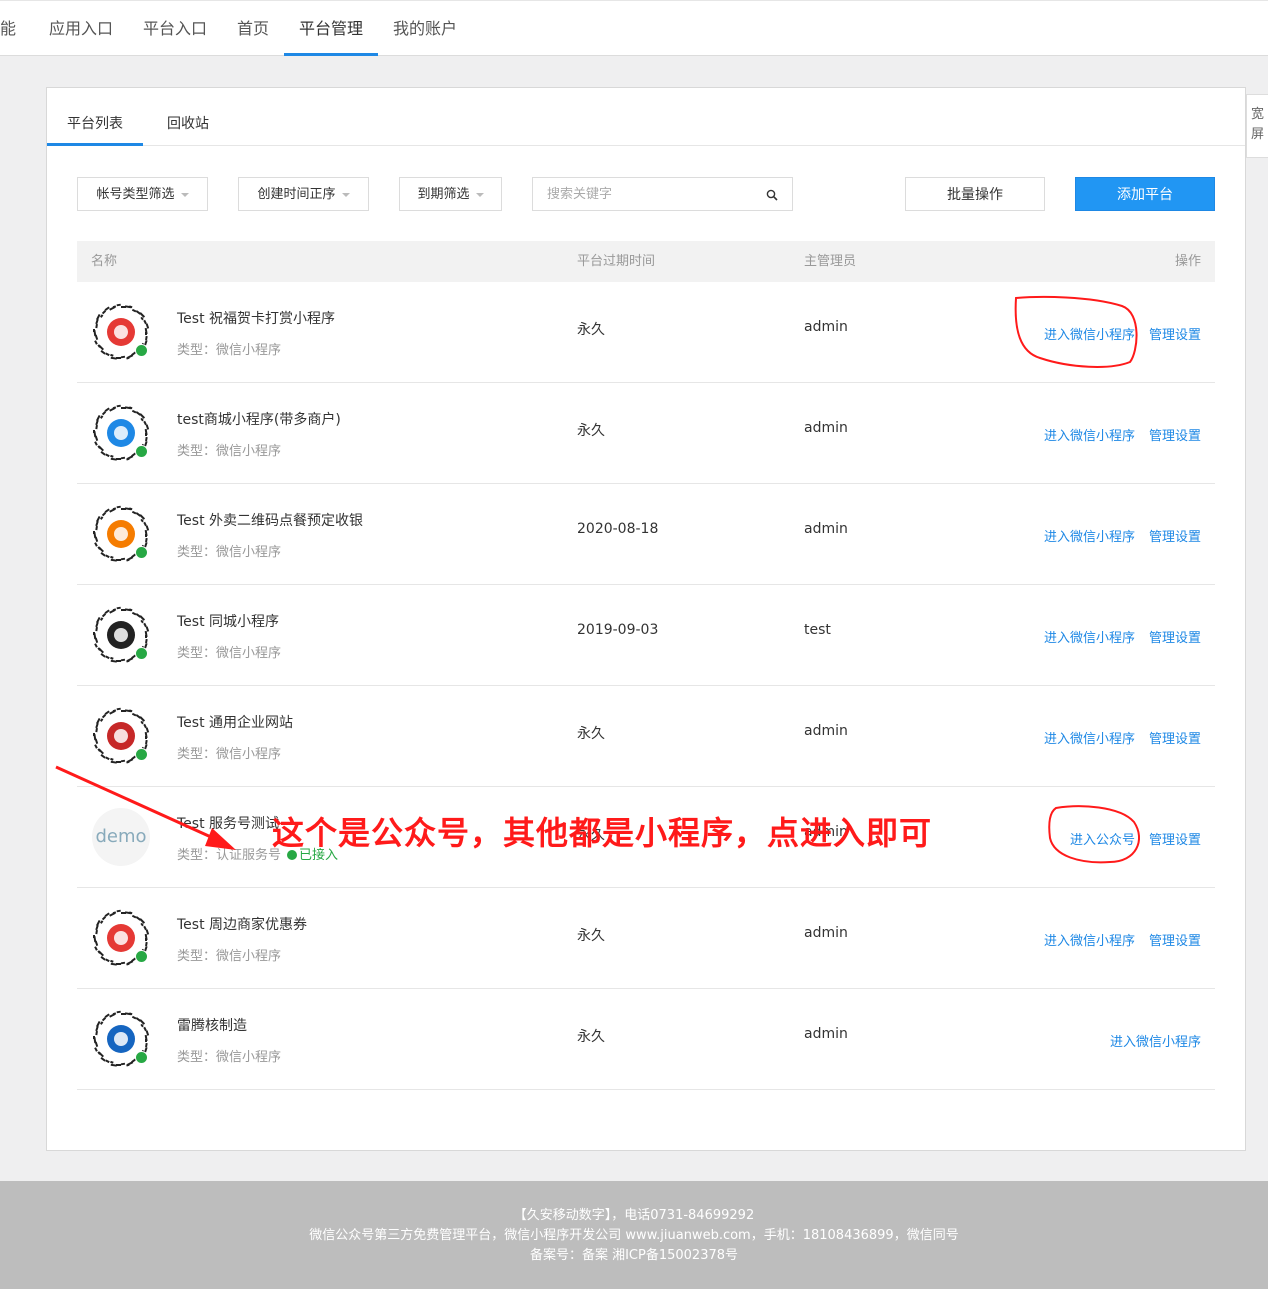  Describe the element at coordinates (256, 319) in the screenshot. I see `platform-name: Test 祝福贺卡打赏小程序` at that location.